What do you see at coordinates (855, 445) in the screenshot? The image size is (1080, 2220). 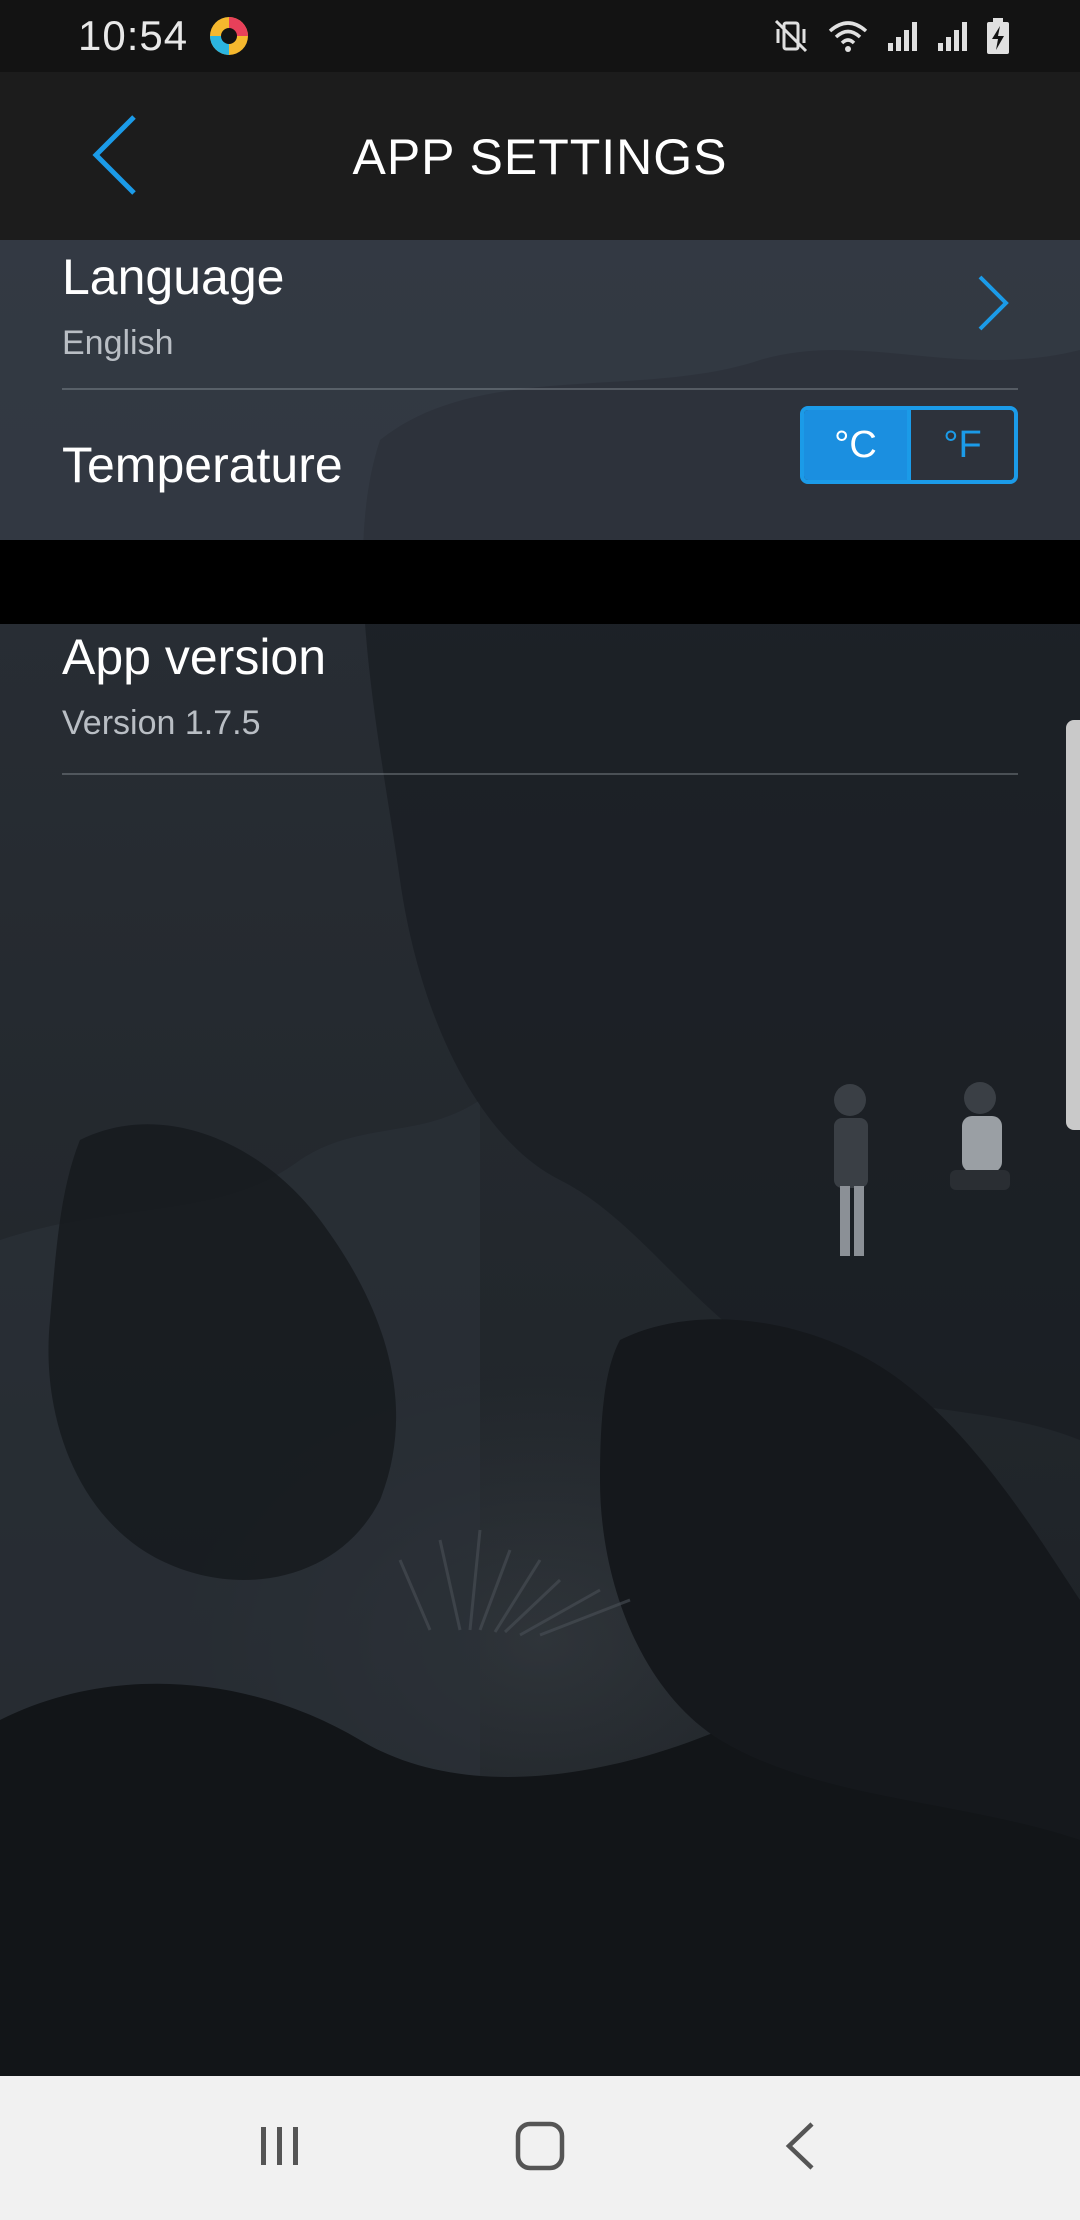 I see `celsius-option: °C` at bounding box center [855, 445].